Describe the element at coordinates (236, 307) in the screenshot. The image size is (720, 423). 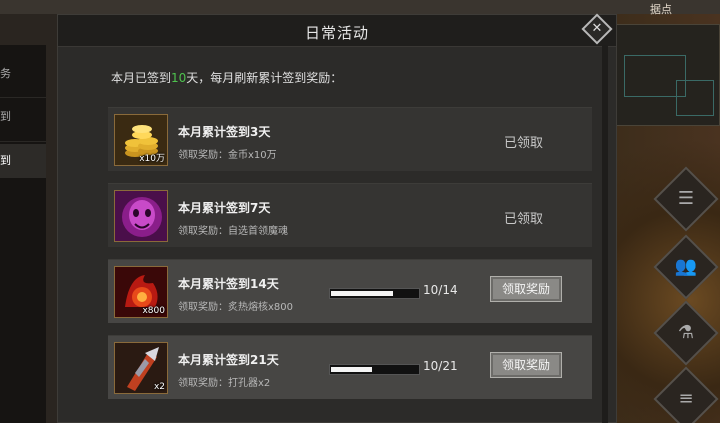
I see `reward-description: 领取奖励：炙热熔核x800` at that location.